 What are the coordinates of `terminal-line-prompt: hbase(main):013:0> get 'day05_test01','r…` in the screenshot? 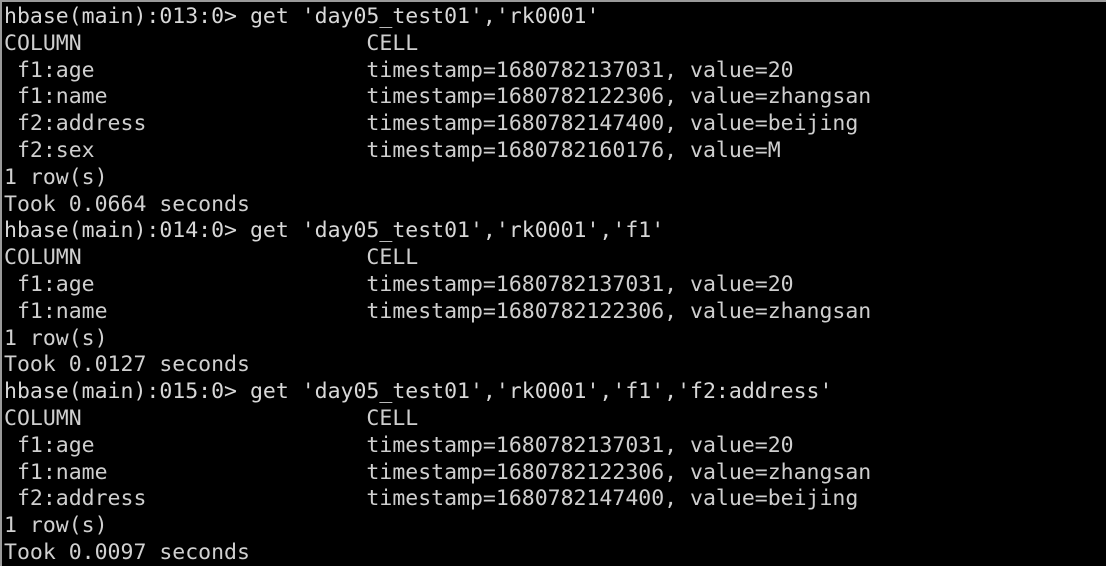 It's located at (302, 16).